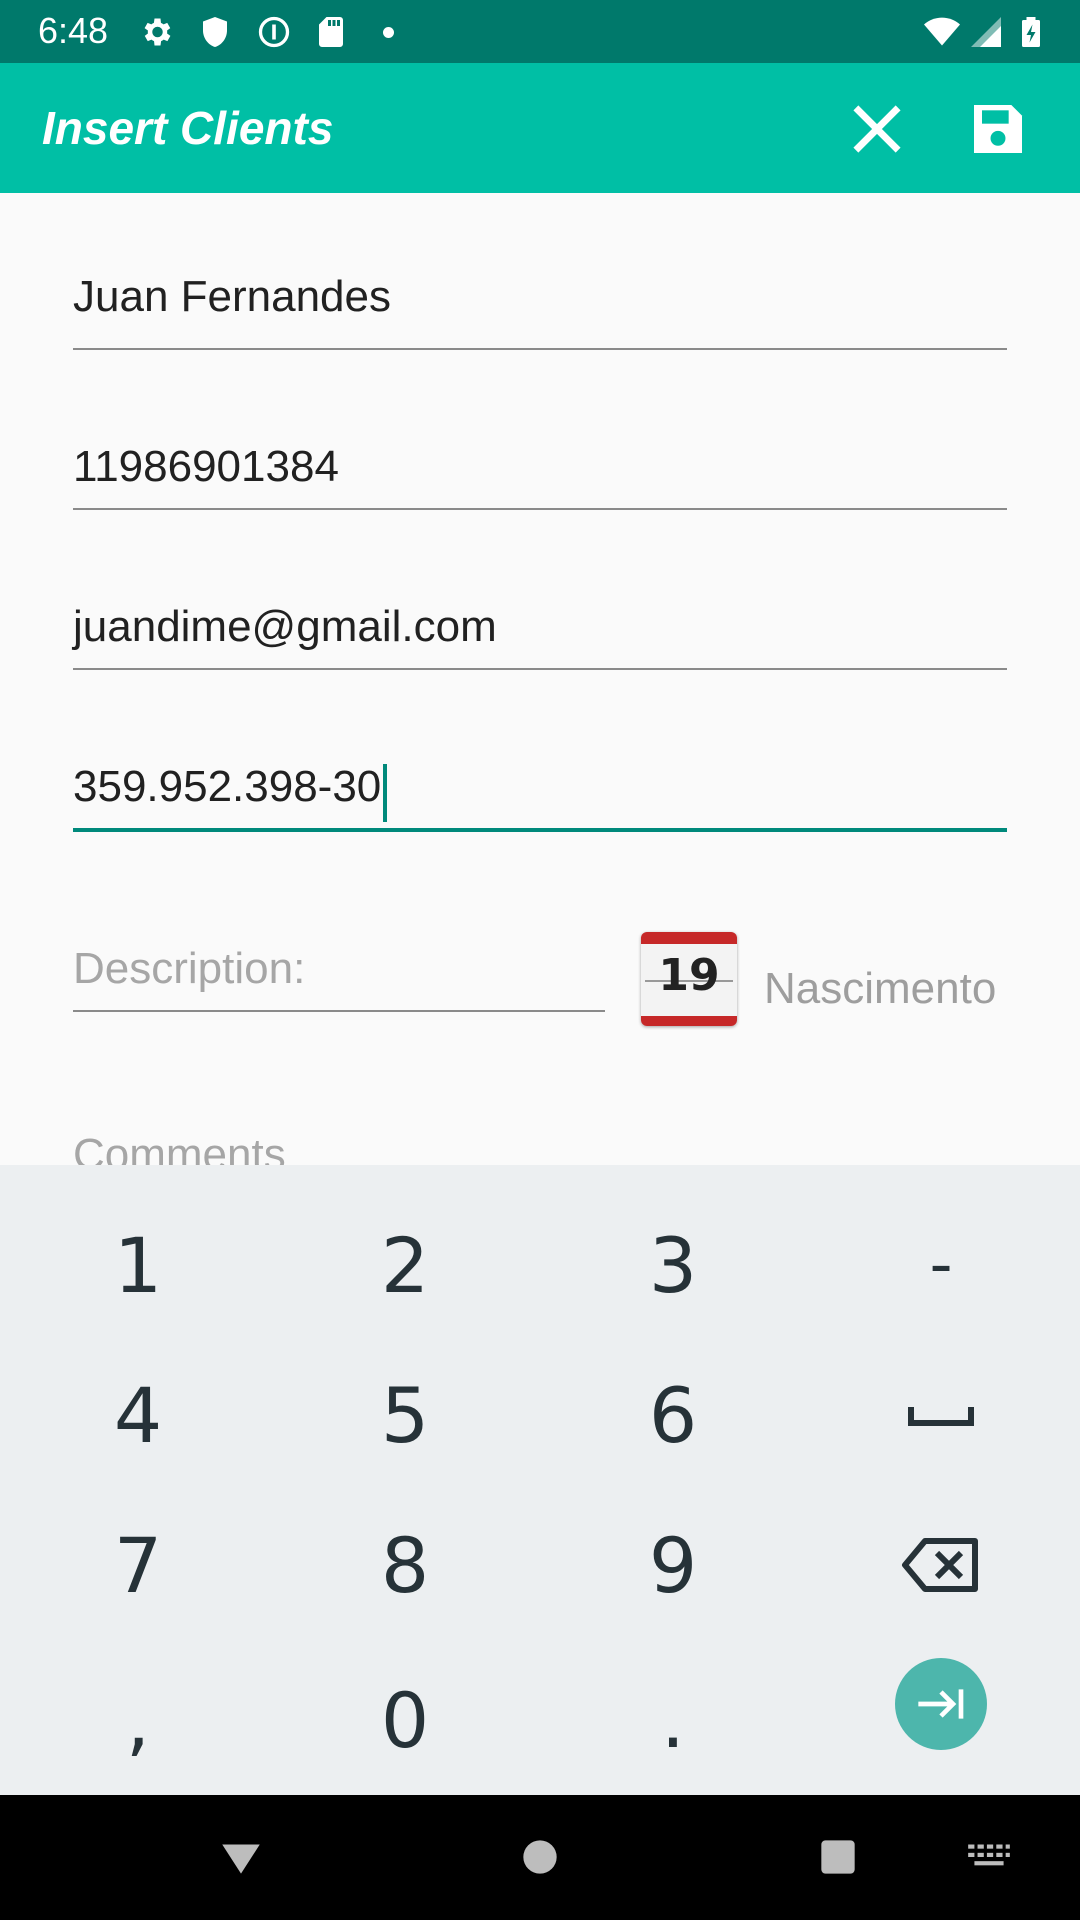 This screenshot has width=1080, height=1920. Describe the element at coordinates (540, 669) in the screenshot. I see `email-underline` at that location.